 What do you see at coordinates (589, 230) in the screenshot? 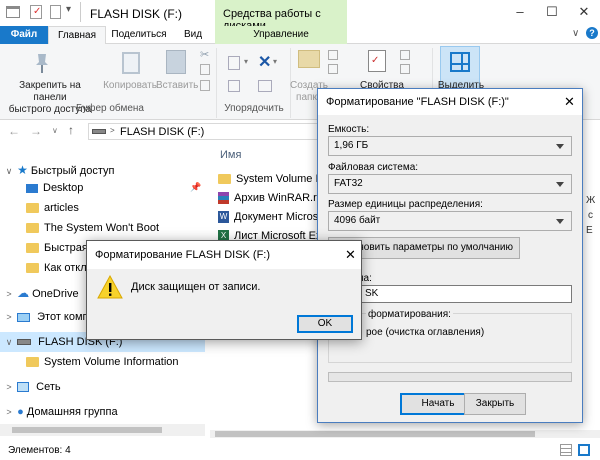
I see `right-edge-text: Е` at bounding box center [589, 230].